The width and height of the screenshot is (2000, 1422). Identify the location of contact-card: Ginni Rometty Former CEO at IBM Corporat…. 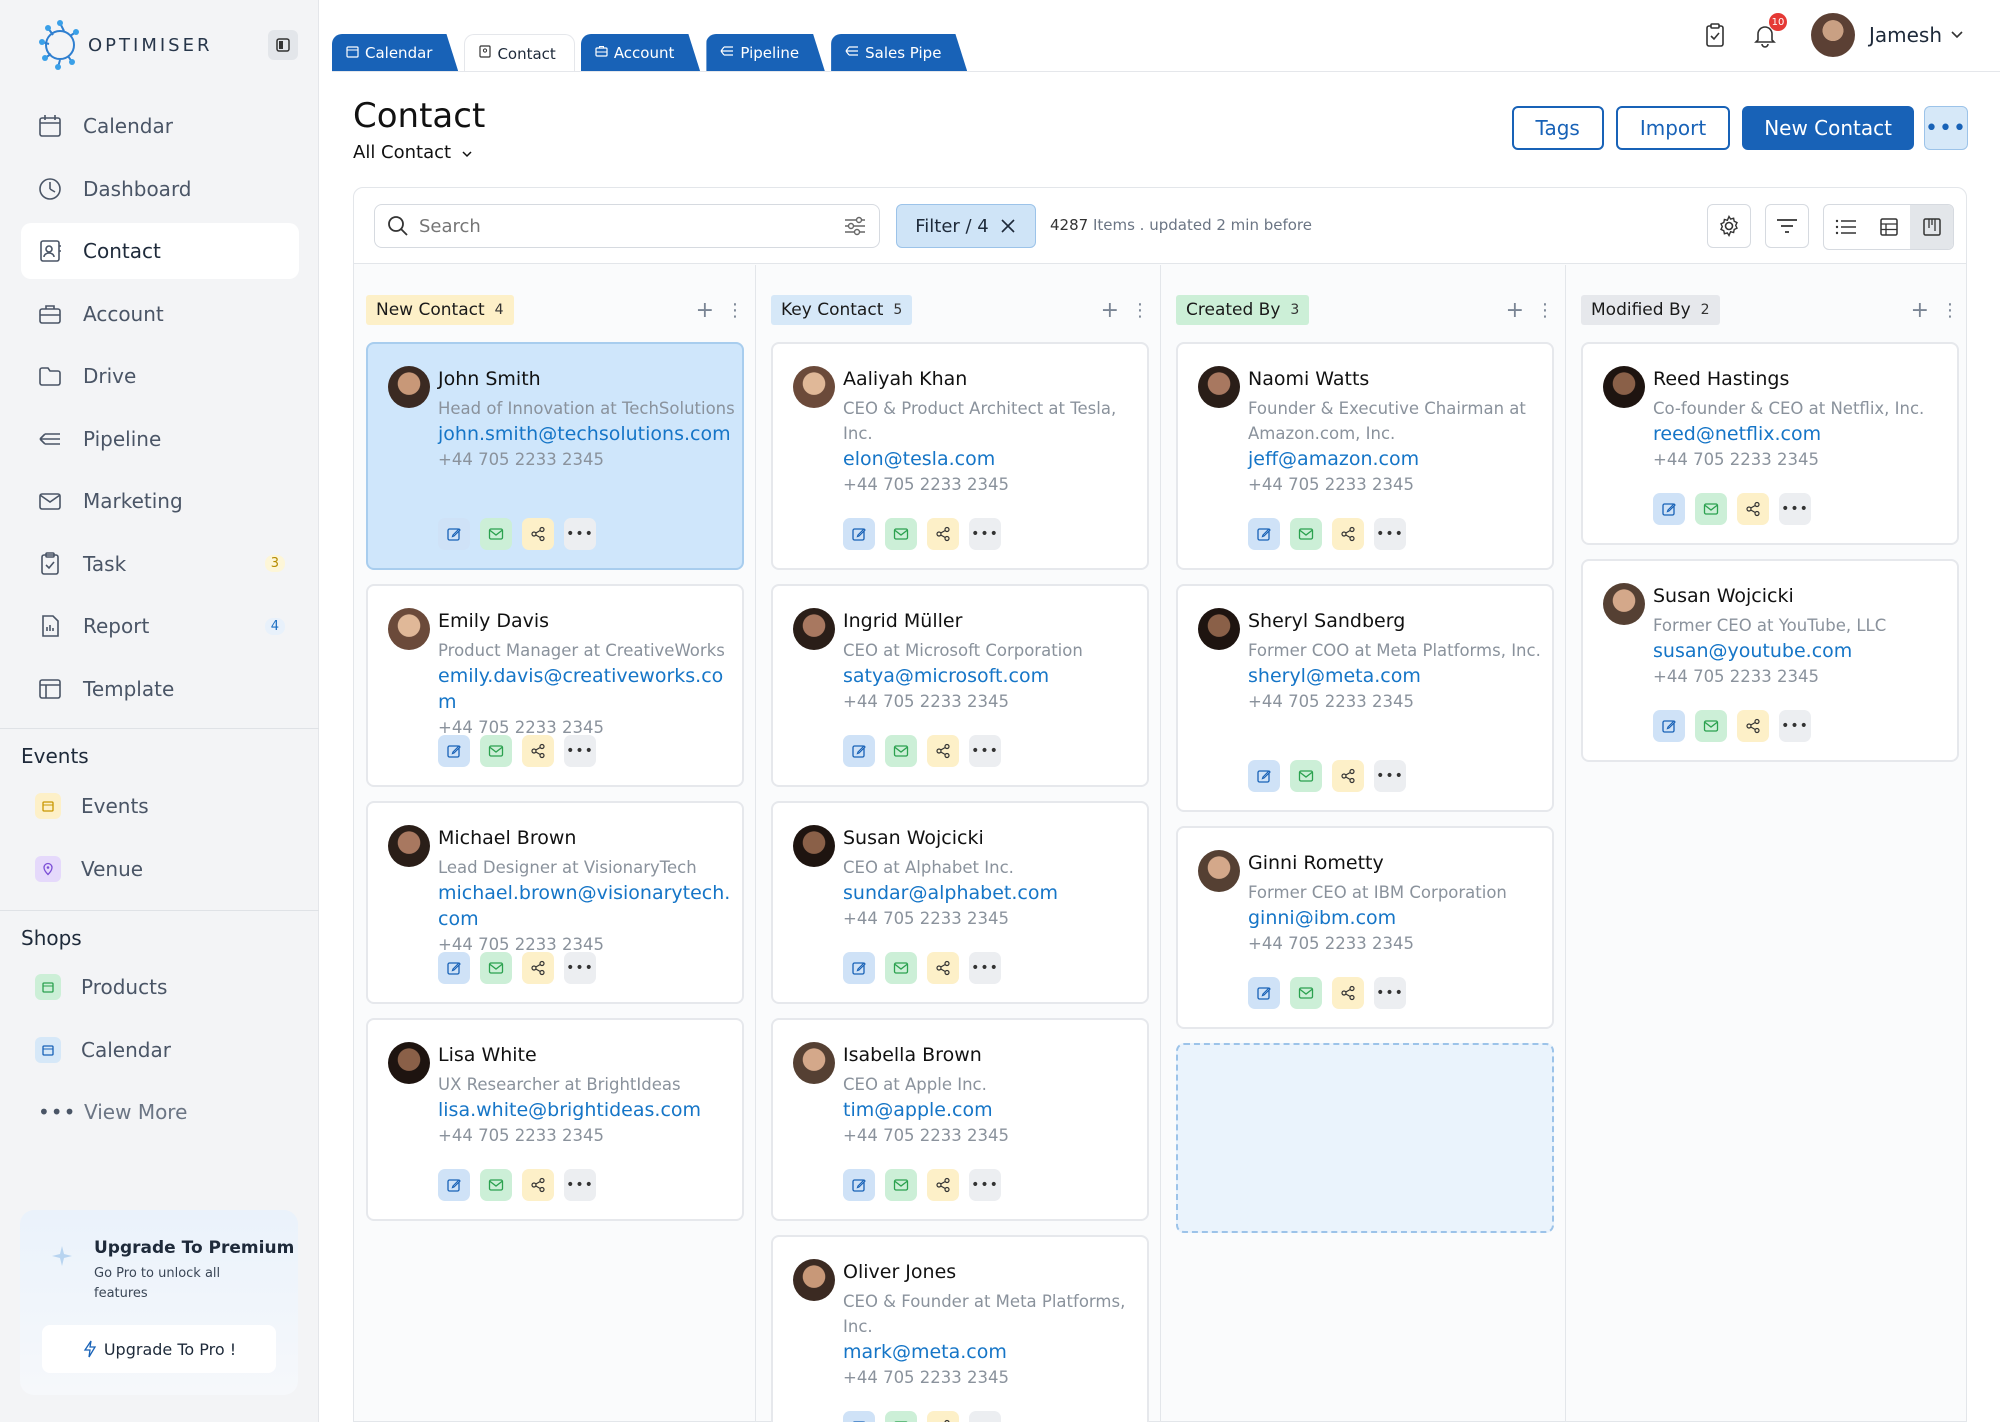
(1365, 927).